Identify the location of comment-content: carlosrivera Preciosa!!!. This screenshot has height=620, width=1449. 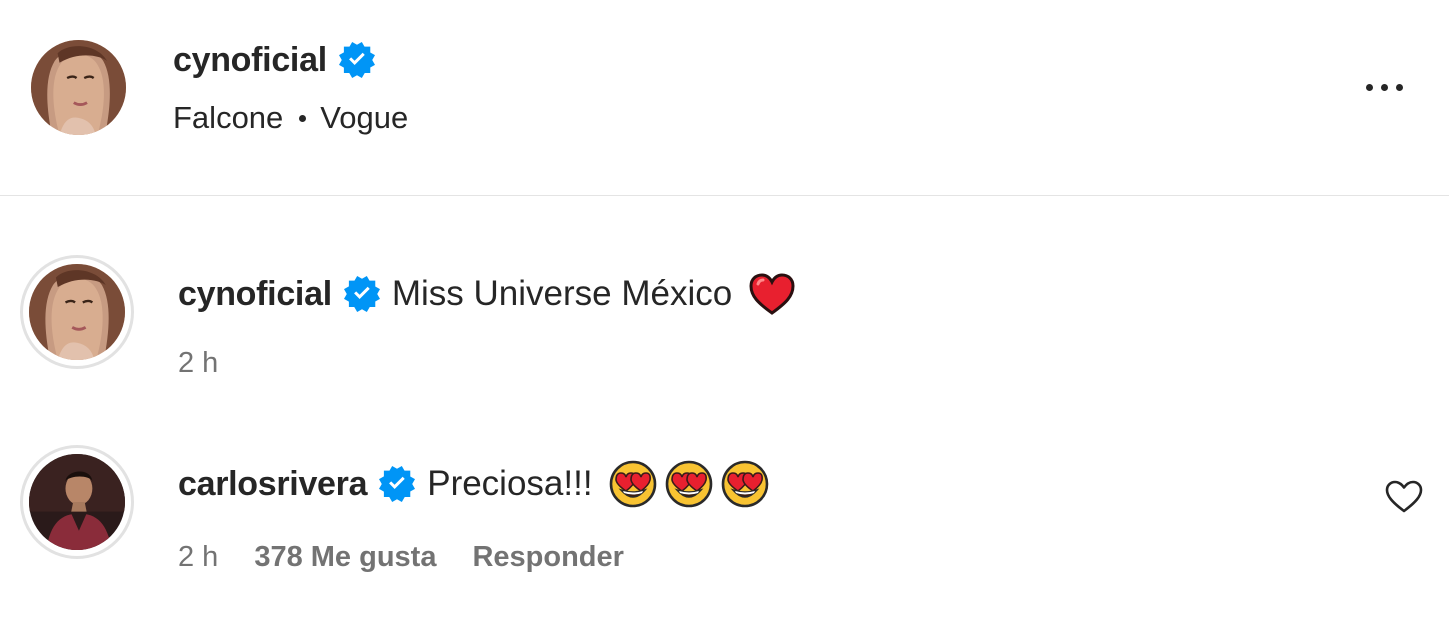
(473, 484).